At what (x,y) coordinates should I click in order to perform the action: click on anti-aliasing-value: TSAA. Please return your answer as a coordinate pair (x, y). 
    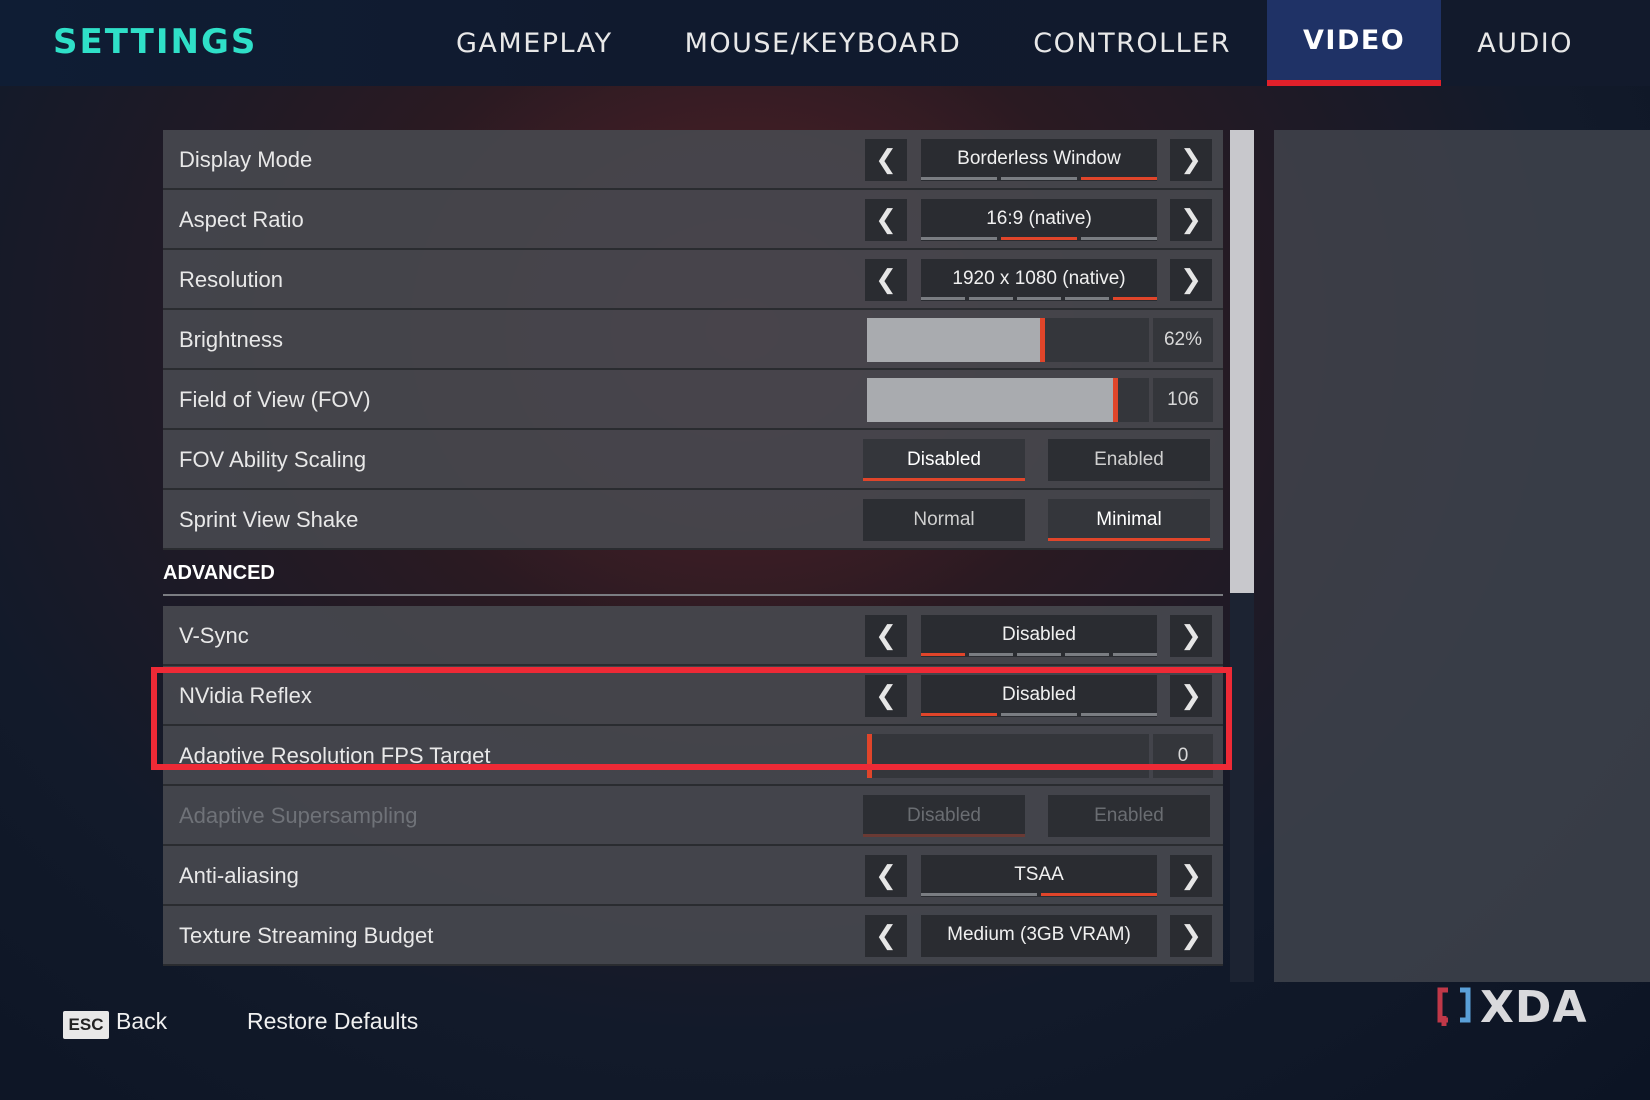
    Looking at the image, I should click on (1039, 876).